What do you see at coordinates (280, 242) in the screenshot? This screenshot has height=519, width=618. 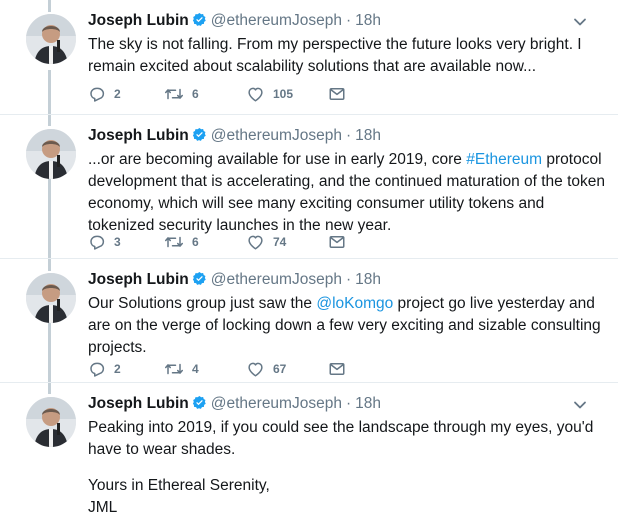 I see `like-count: 74` at bounding box center [280, 242].